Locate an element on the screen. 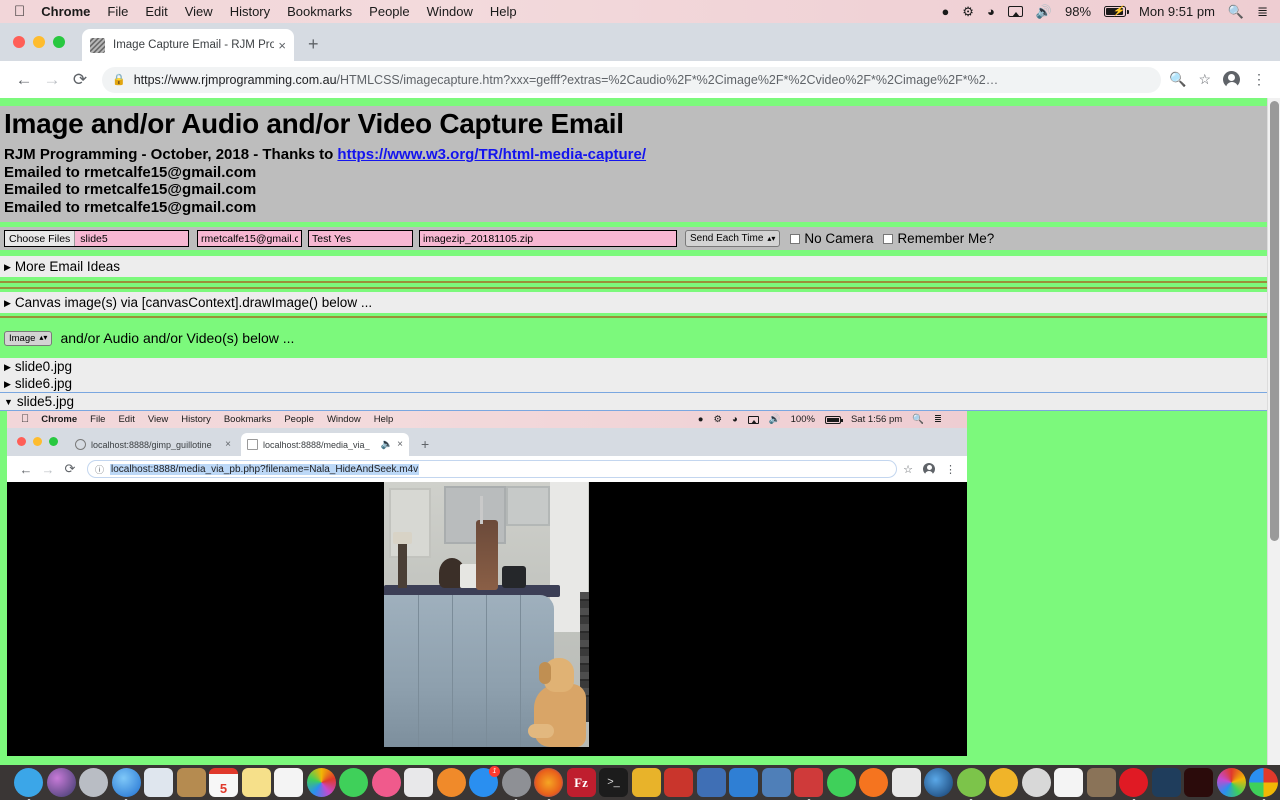 This screenshot has width=1280, height=800. disclosure-triangle-icon: ▼ is located at coordinates (8, 402).